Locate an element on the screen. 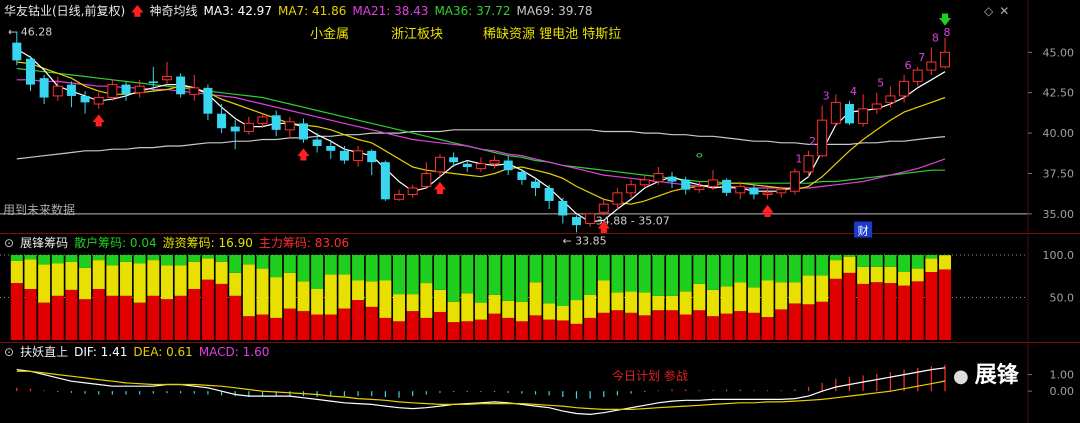 The image size is (1080, 423). chip-tick-label: 100.0 is located at coordinates (1059, 255).